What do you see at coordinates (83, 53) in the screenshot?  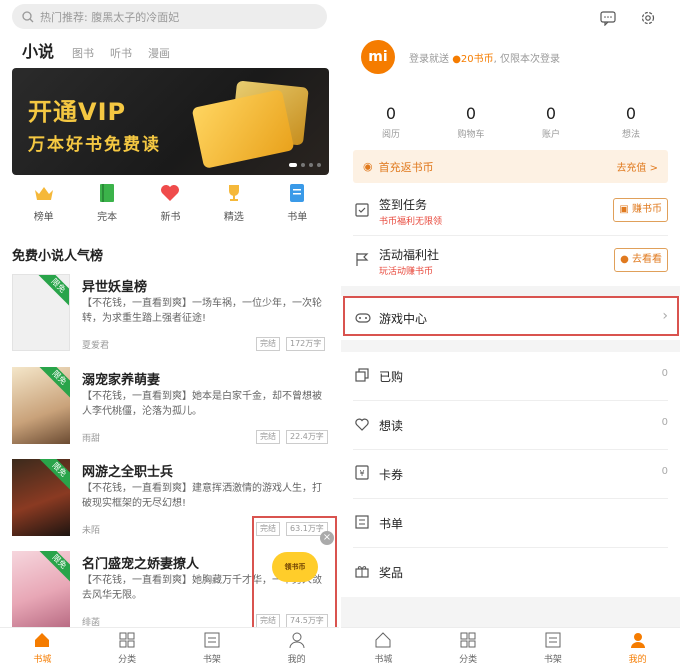 I see `tab-books: 图书` at bounding box center [83, 53].